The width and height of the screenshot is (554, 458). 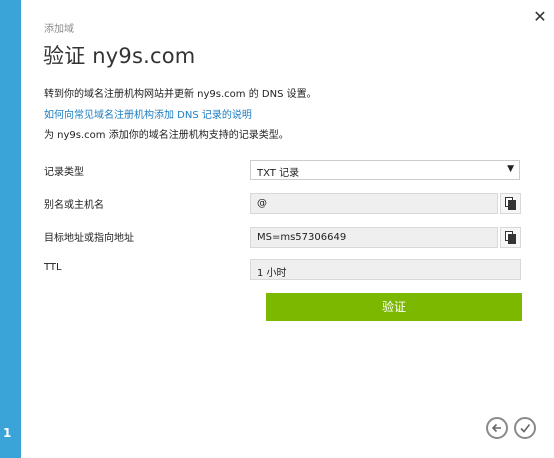 I want to click on instruction-text-2: 为 ny9s.com 添加你的域名注册机构支持的记录类型。, so click(x=166, y=135).